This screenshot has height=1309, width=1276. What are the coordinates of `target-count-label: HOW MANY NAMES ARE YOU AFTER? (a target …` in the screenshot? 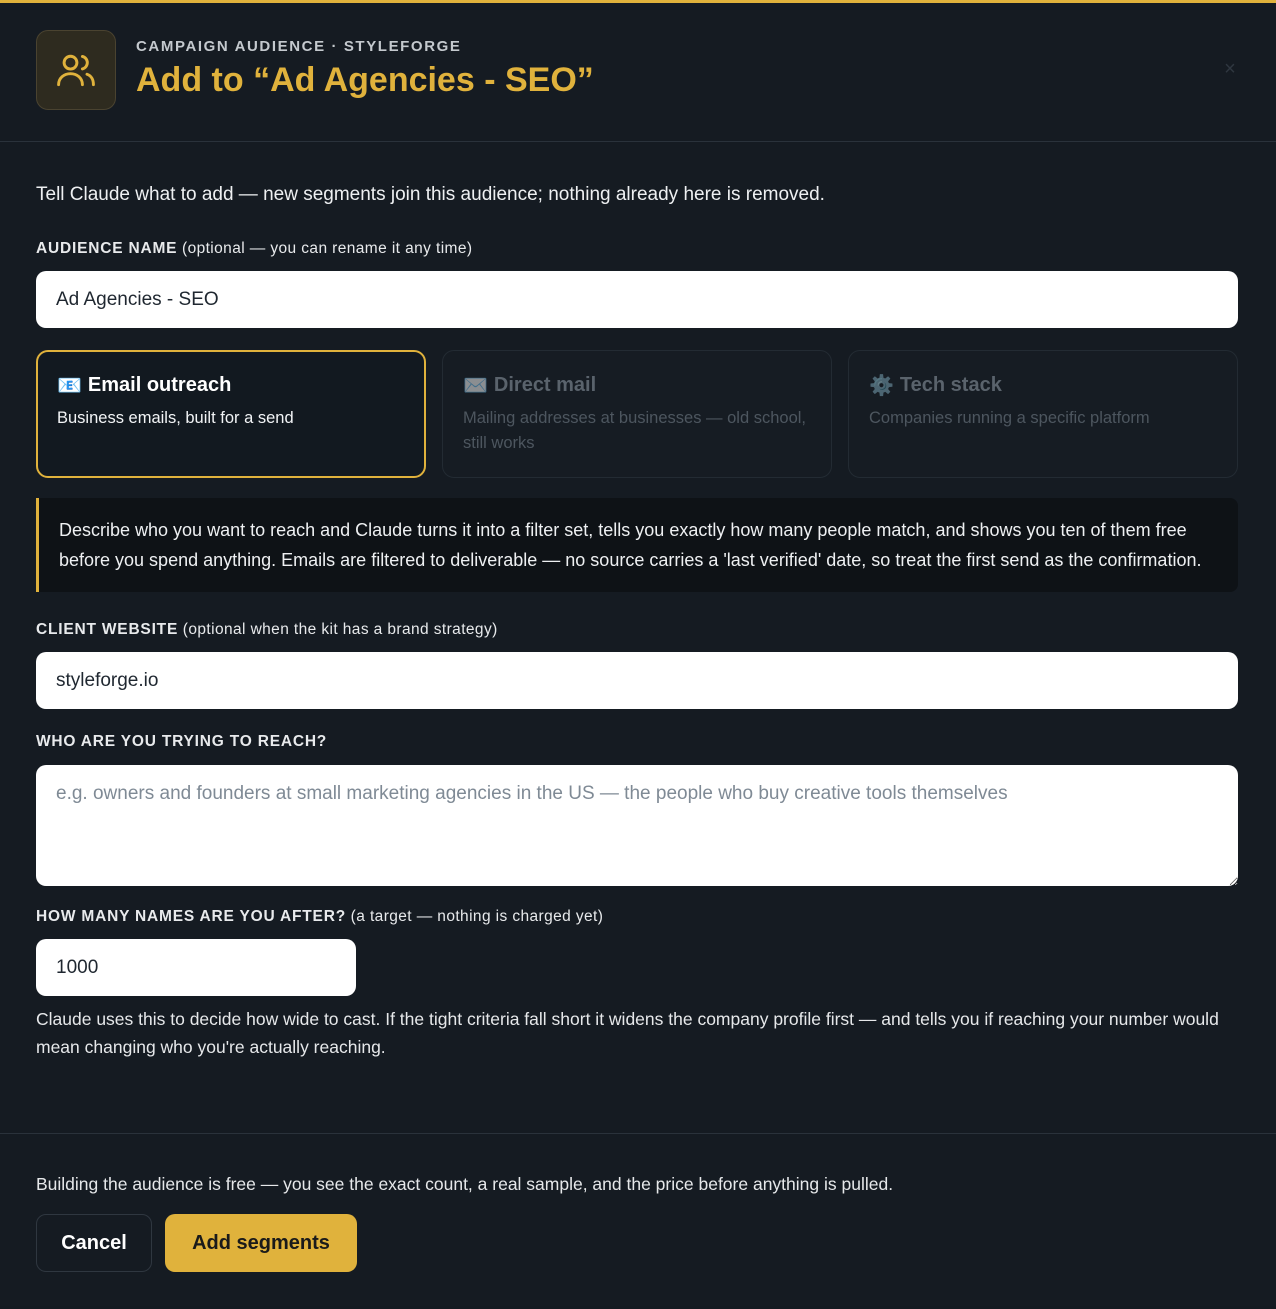 It's located at (320, 916).